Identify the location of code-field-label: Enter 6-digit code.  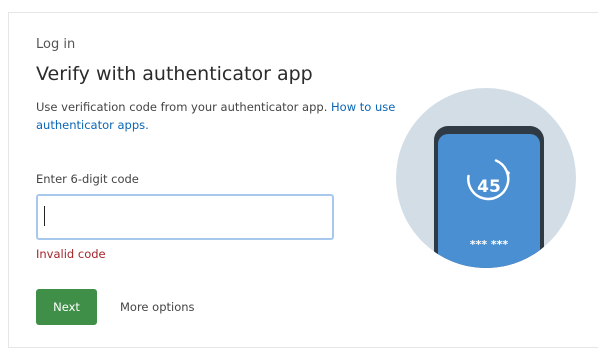
(87, 179).